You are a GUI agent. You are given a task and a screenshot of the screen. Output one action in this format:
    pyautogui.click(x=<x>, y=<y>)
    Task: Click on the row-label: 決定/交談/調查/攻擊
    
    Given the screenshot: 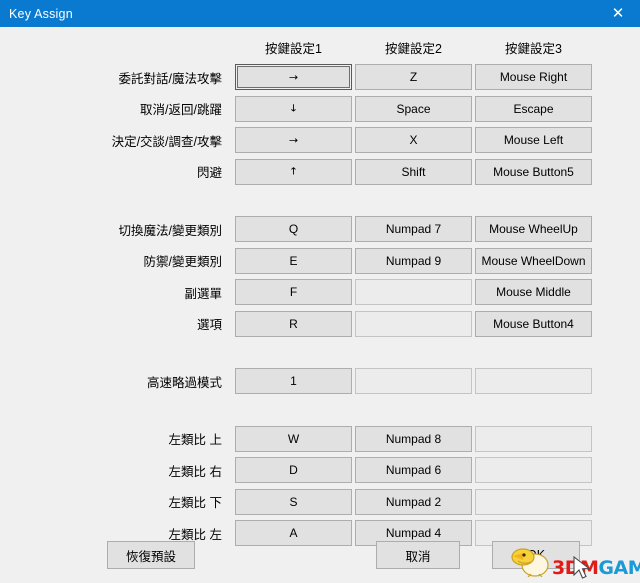 What is the action you would take?
    pyautogui.click(x=166, y=141)
    